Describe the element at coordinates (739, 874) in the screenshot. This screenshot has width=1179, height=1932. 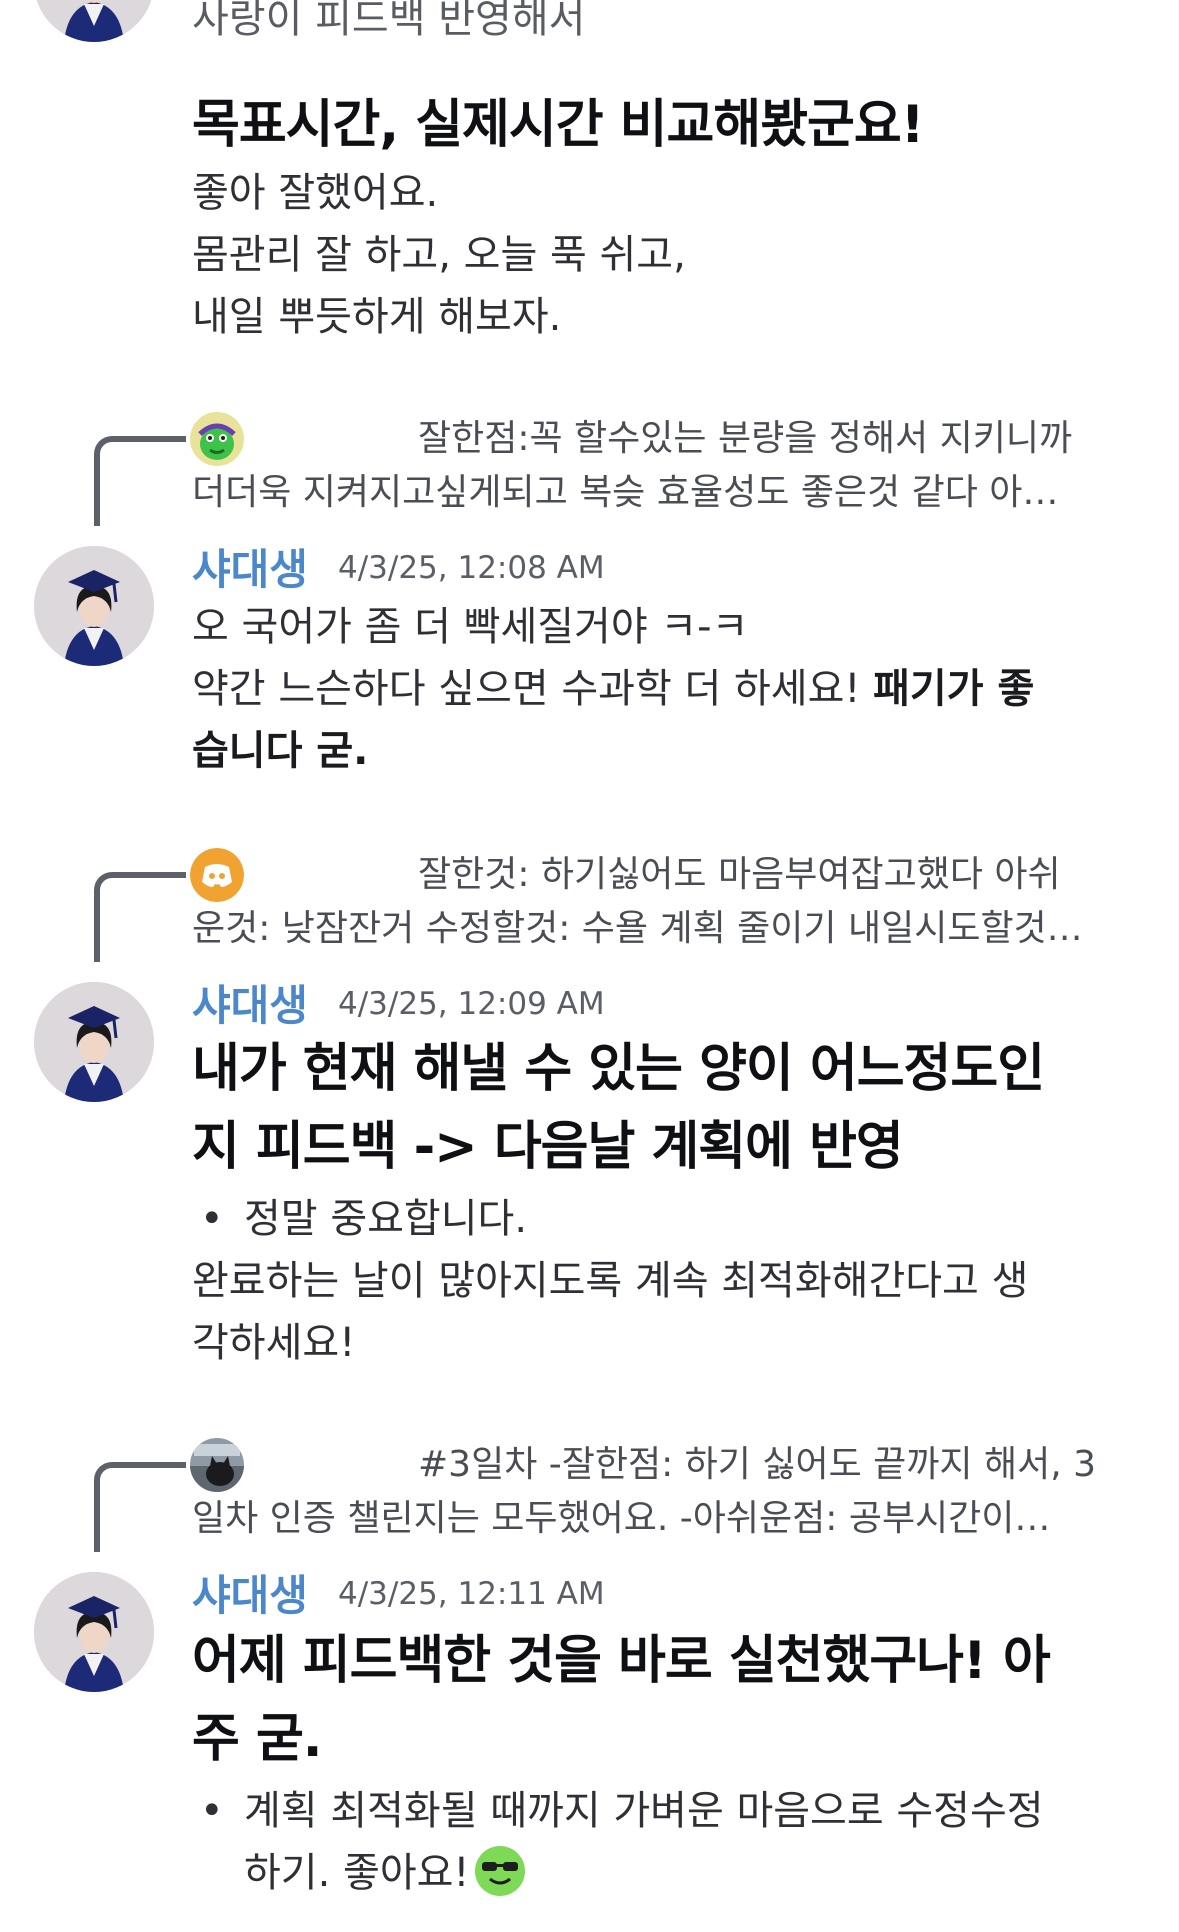
I see `reply-preview-line: 잘한것: 하기싫어도 마음부여잡고했다 아쉬` at that location.